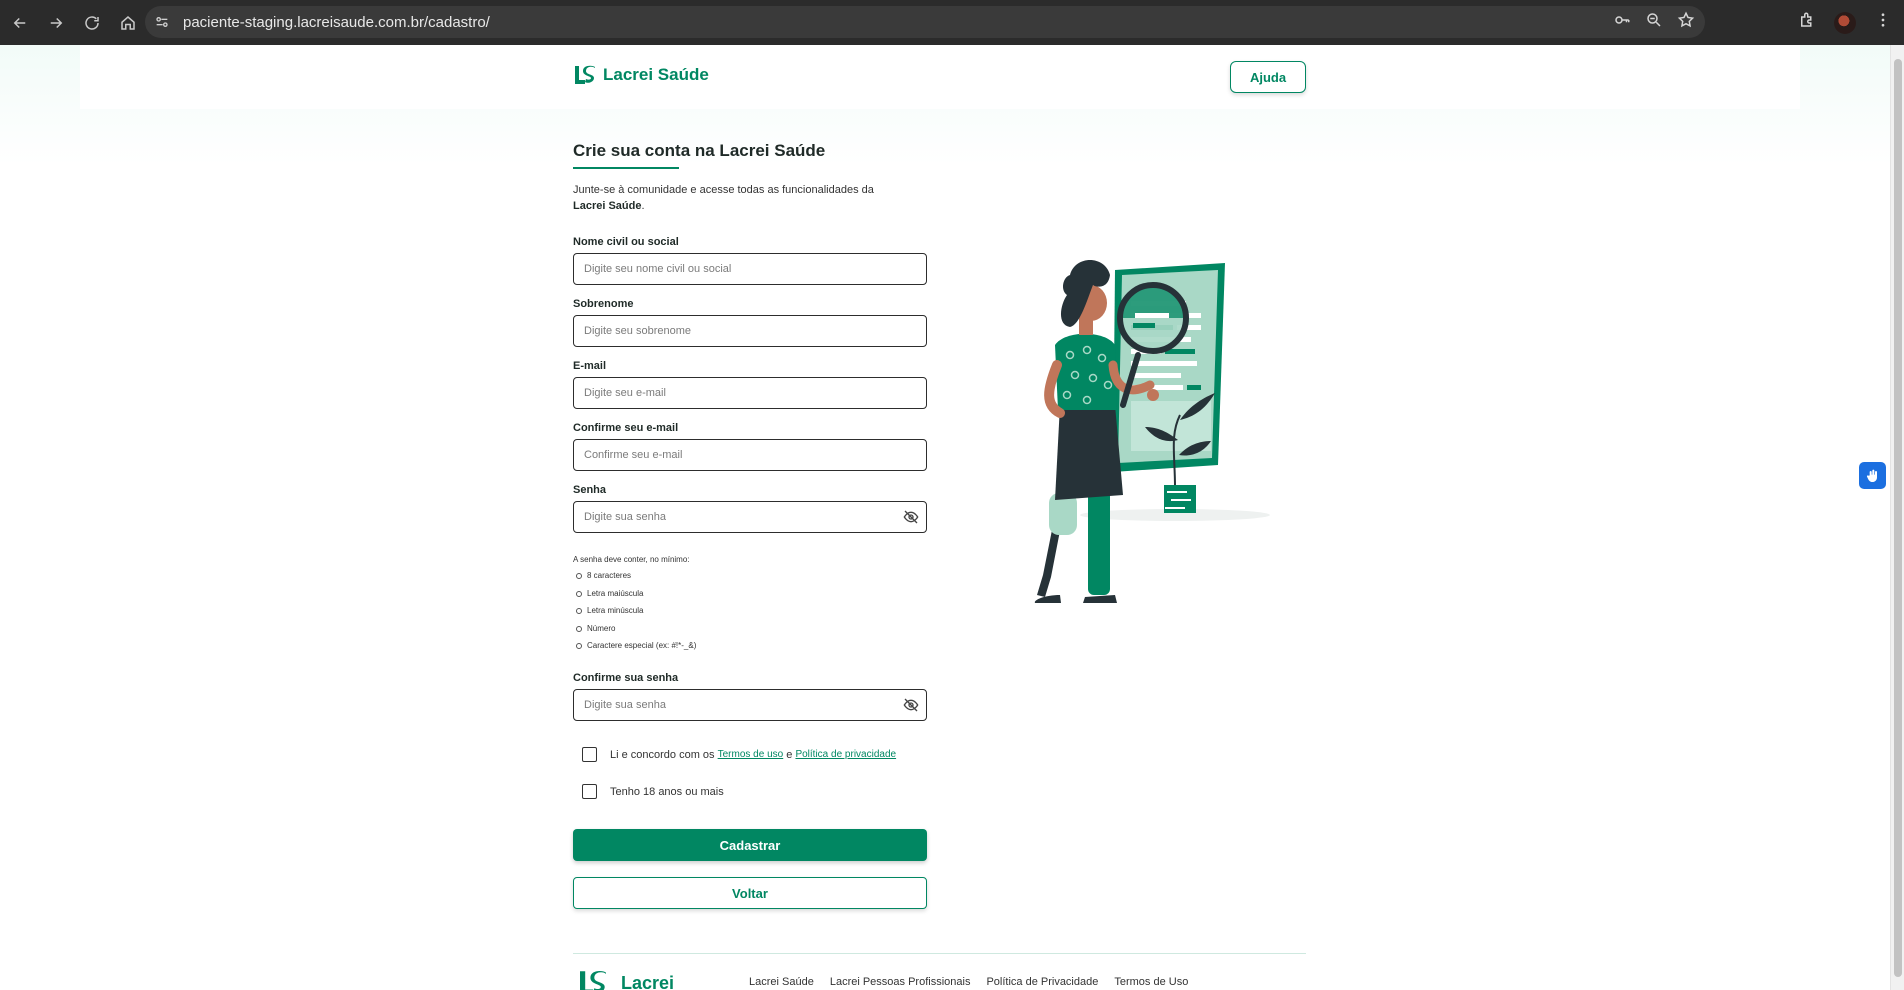  What do you see at coordinates (1845, 22) in the screenshot?
I see `profile-avatar` at bounding box center [1845, 22].